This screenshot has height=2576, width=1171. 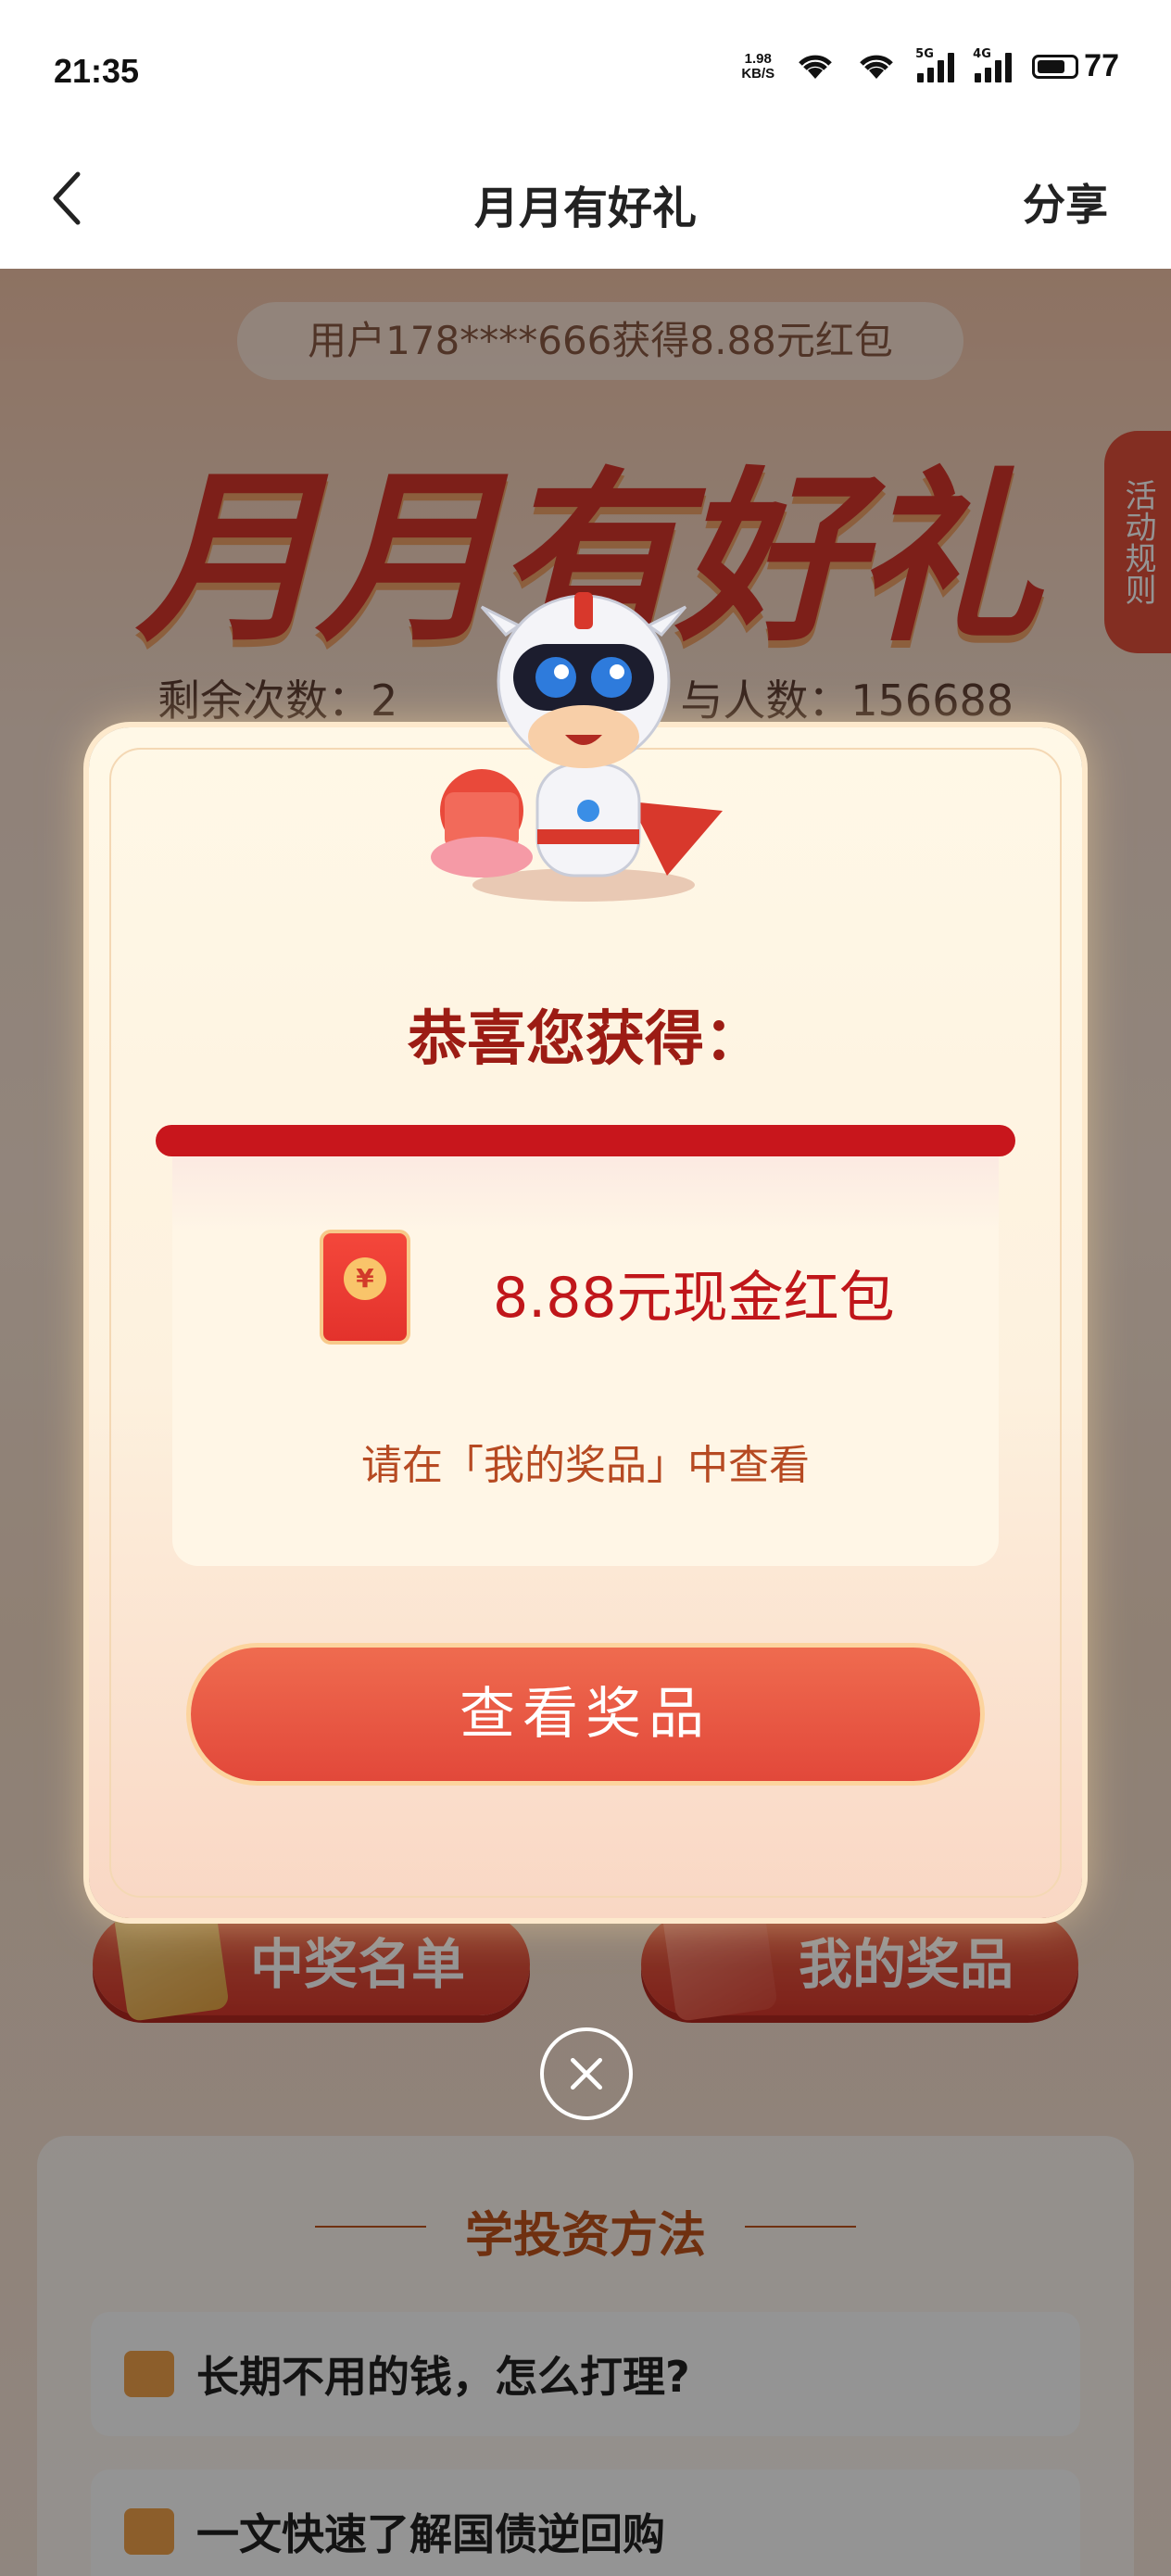 What do you see at coordinates (585, 1465) in the screenshot?
I see `prize-hint: 请在「我的奖品」中查看` at bounding box center [585, 1465].